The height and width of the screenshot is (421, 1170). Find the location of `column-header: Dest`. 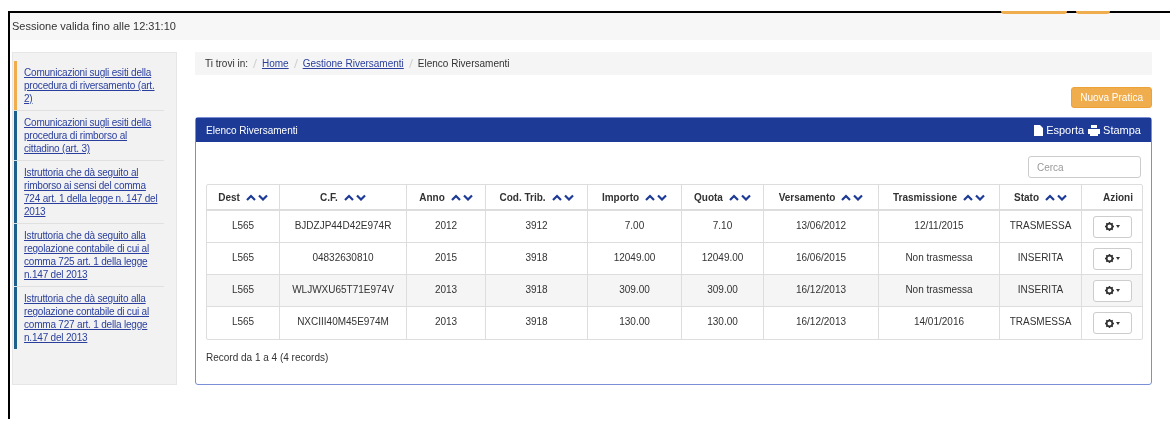

column-header: Dest is located at coordinates (229, 197).